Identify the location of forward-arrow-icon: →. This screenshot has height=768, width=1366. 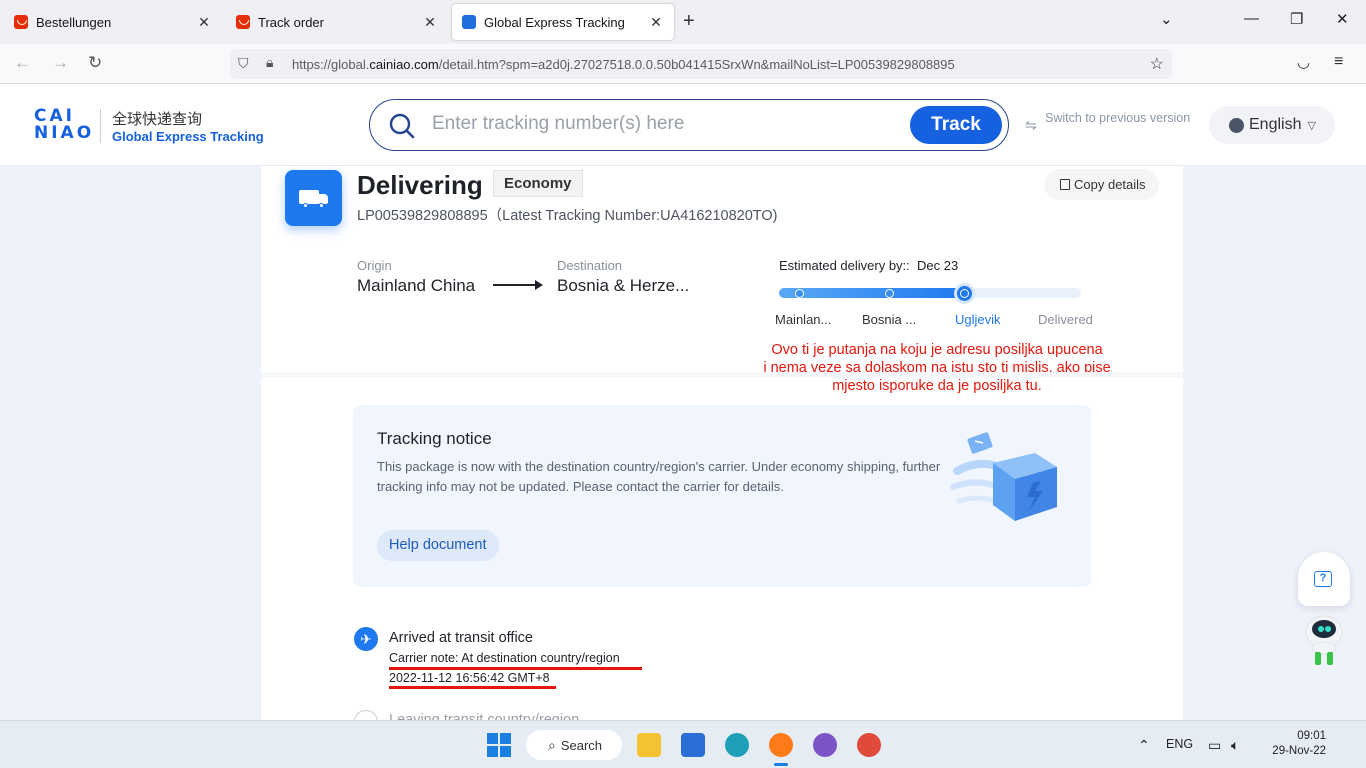
(60, 63).